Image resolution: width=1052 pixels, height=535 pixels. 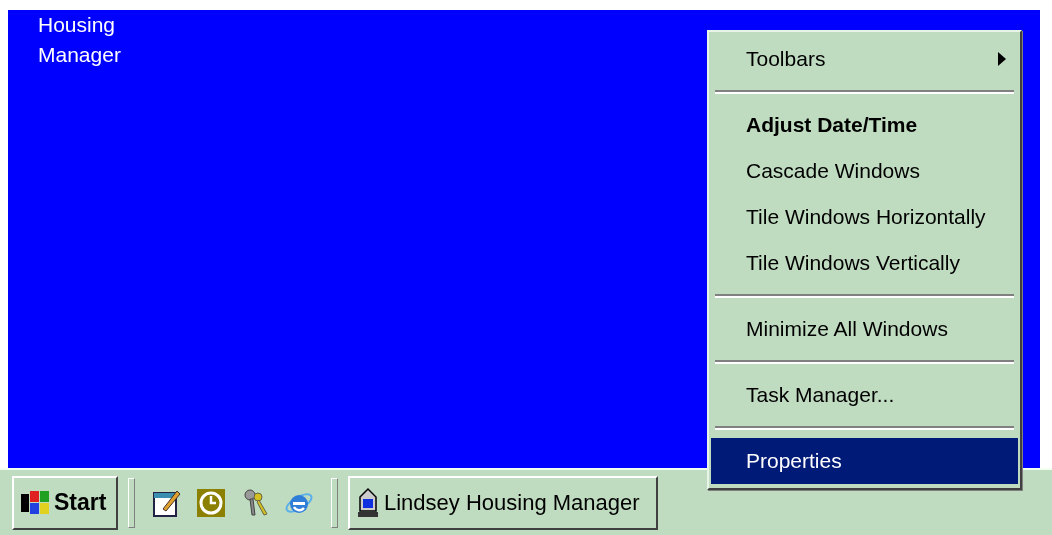 I want to click on clock-icon, so click(x=211, y=502).